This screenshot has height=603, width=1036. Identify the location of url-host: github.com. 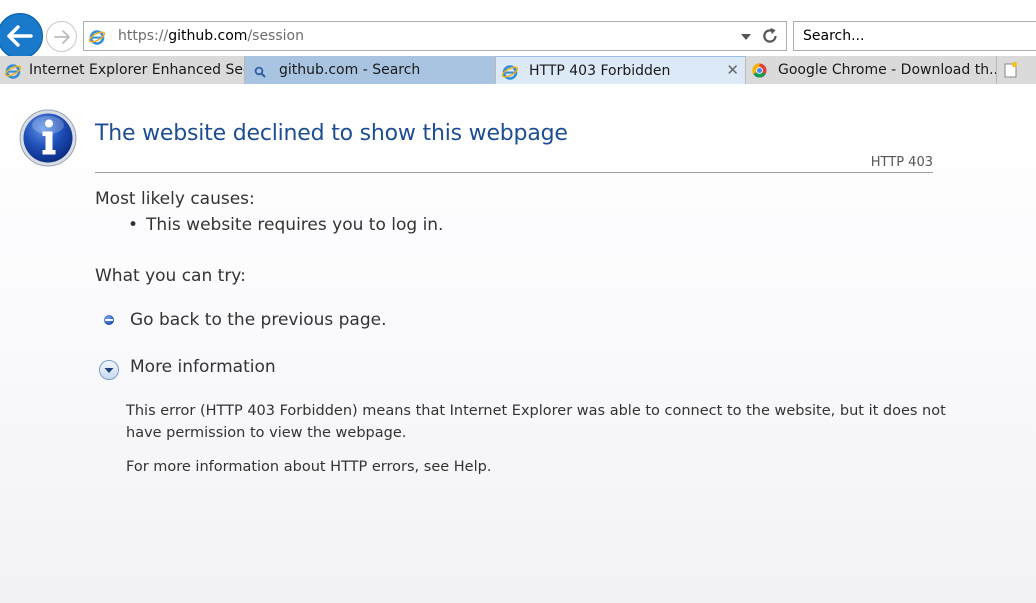
(208, 36).